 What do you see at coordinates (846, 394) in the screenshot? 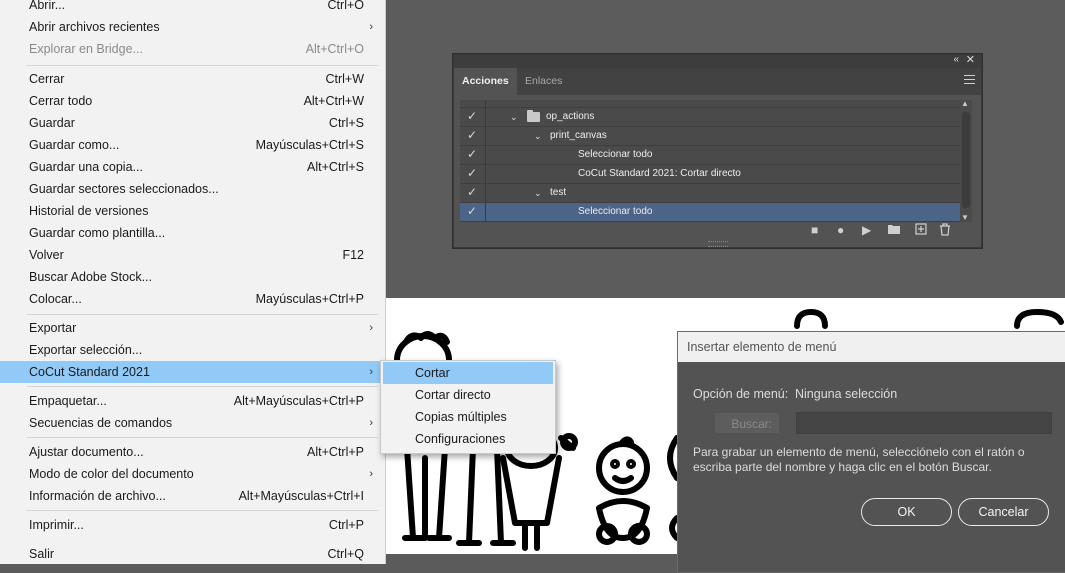
I see `option-value: Ninguna selección` at bounding box center [846, 394].